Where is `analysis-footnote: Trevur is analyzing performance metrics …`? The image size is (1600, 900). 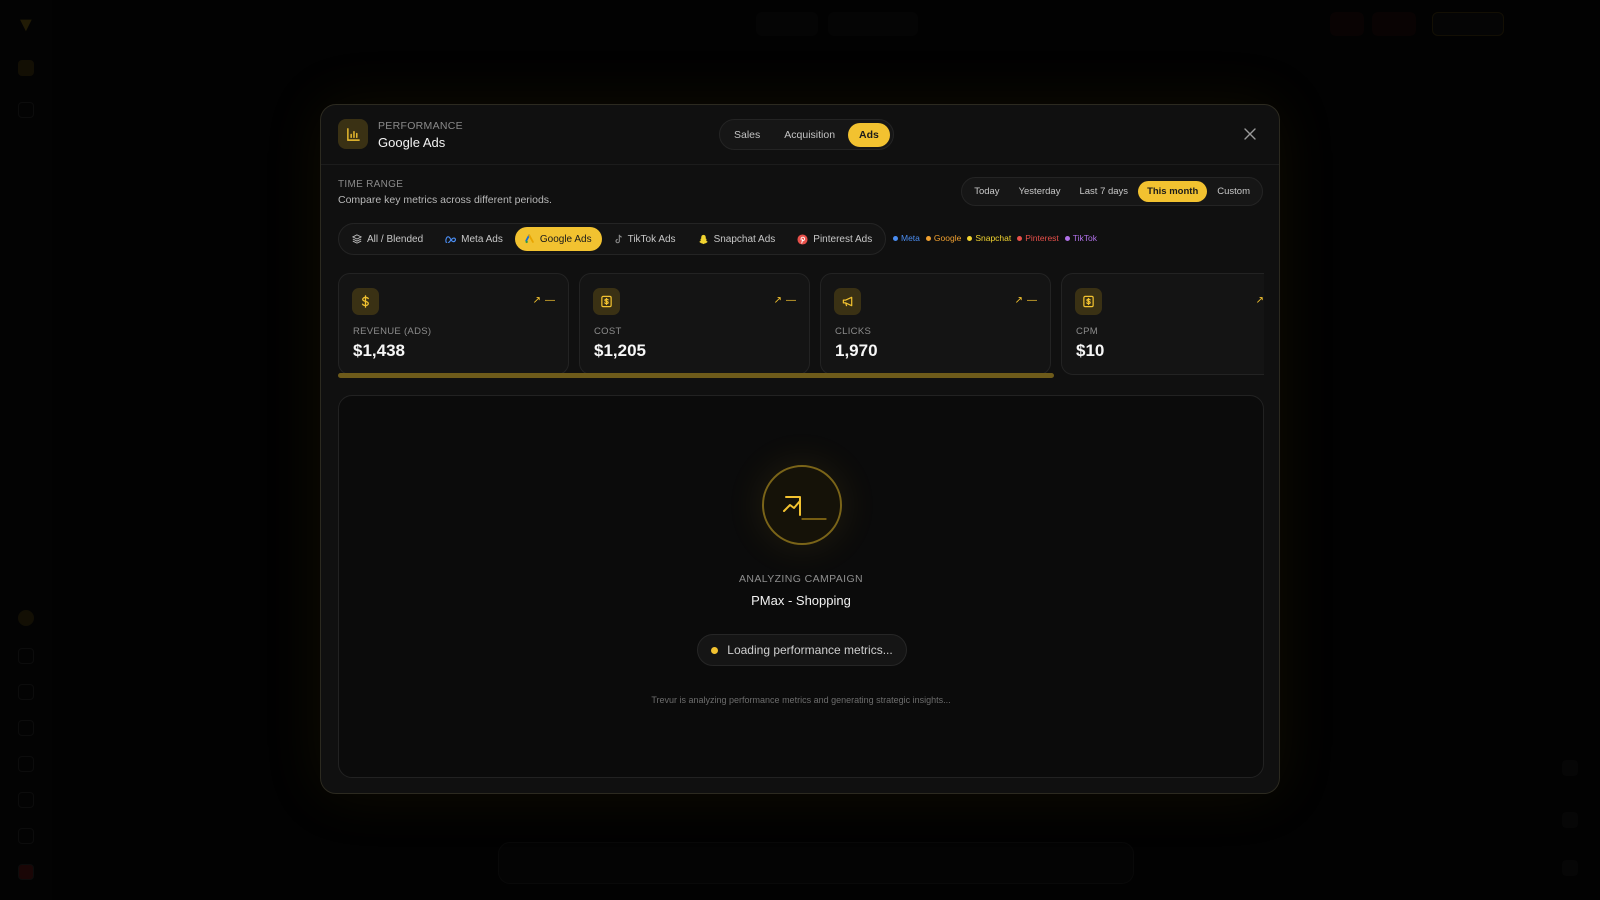 analysis-footnote: Trevur is analyzing performance metrics … is located at coordinates (801, 700).